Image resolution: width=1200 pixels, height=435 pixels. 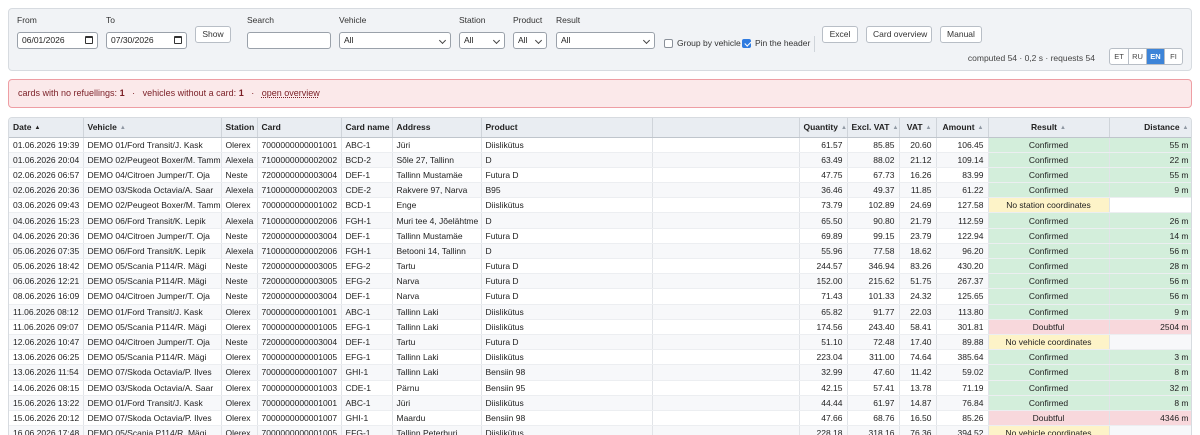 What do you see at coordinates (46, 372) in the screenshot?
I see `cell-date: 13.06.2026 11:54` at bounding box center [46, 372].